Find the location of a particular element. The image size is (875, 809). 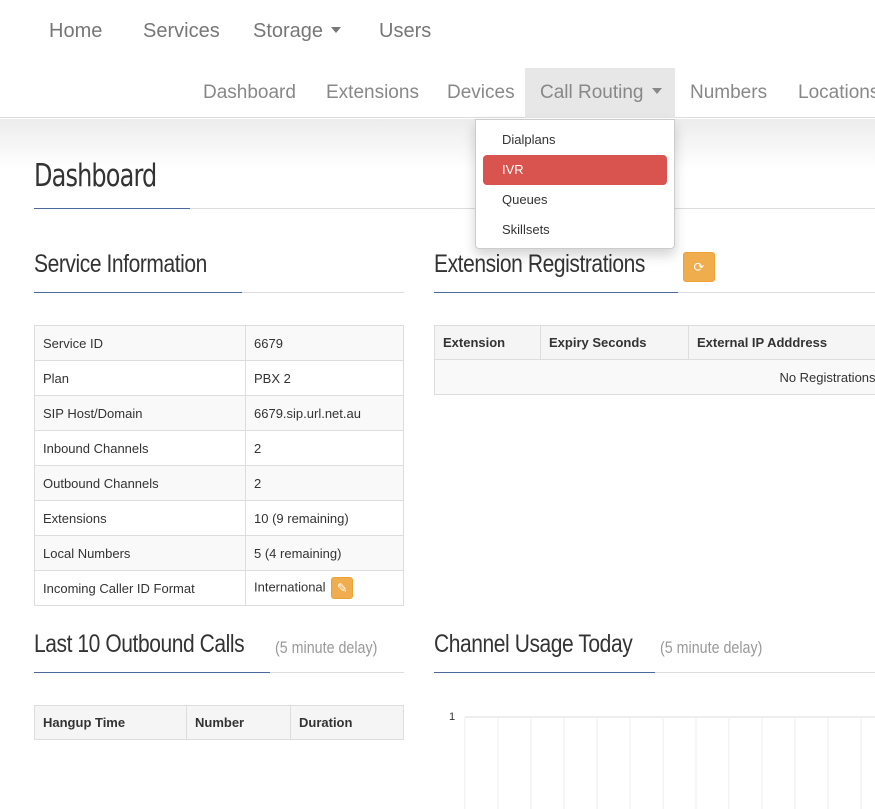

dropdown-item-queues: Queues is located at coordinates (575, 200).